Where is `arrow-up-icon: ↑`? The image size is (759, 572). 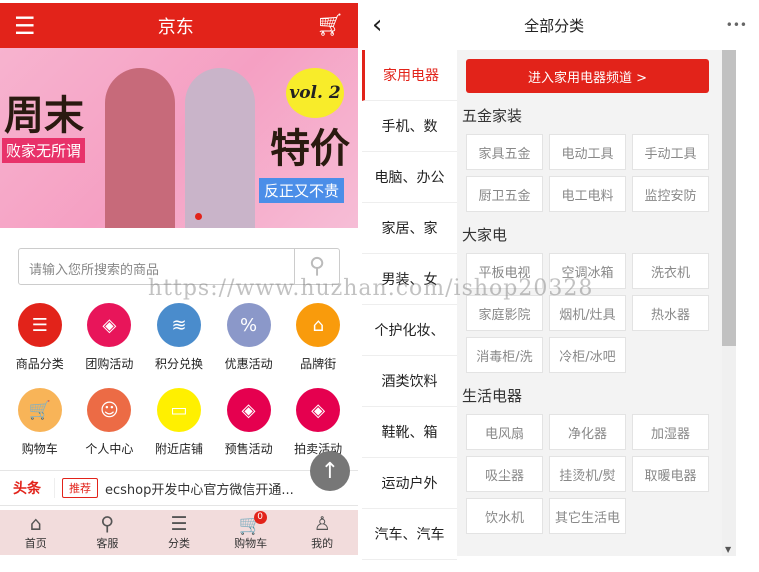
arrow-up-icon: ↑ is located at coordinates (330, 471).